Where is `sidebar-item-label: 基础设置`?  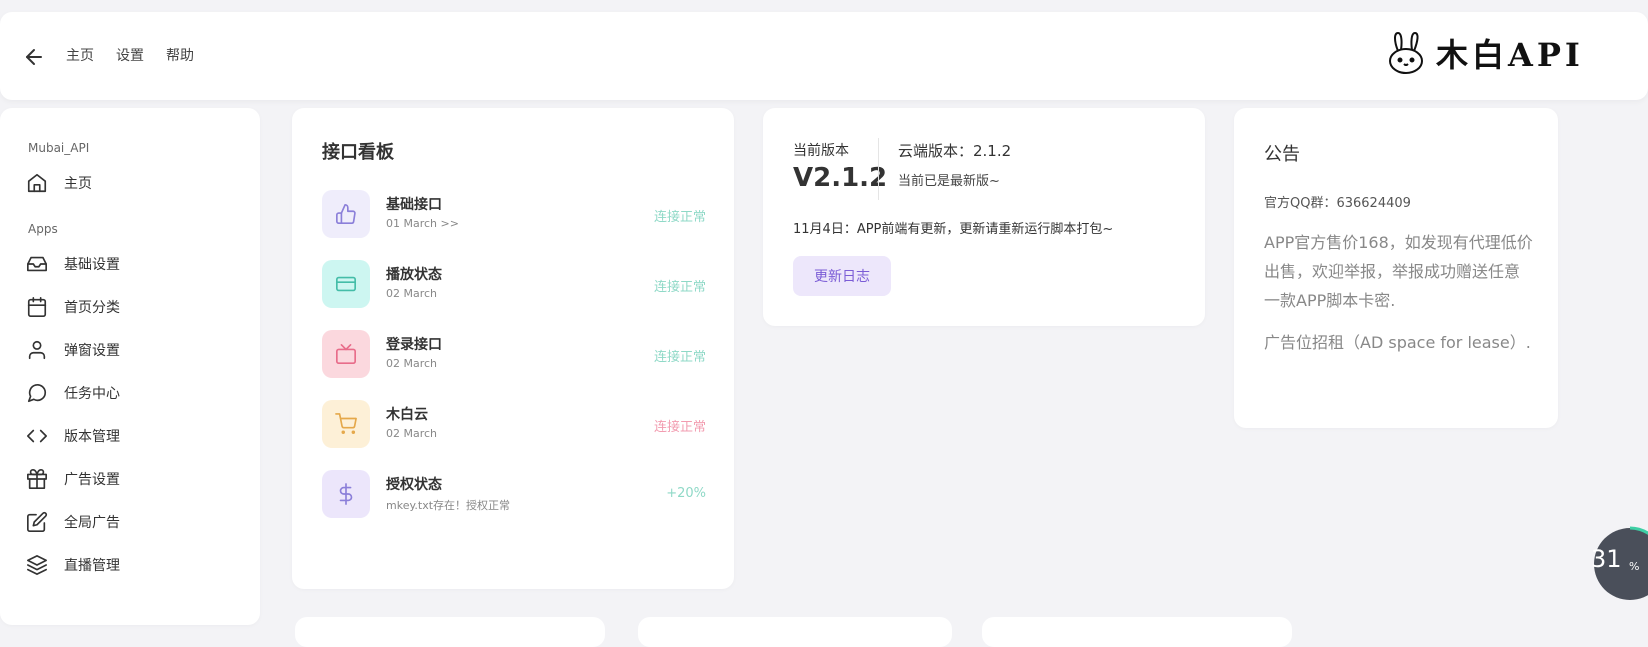
sidebar-item-label: 基础设置 is located at coordinates (92, 265).